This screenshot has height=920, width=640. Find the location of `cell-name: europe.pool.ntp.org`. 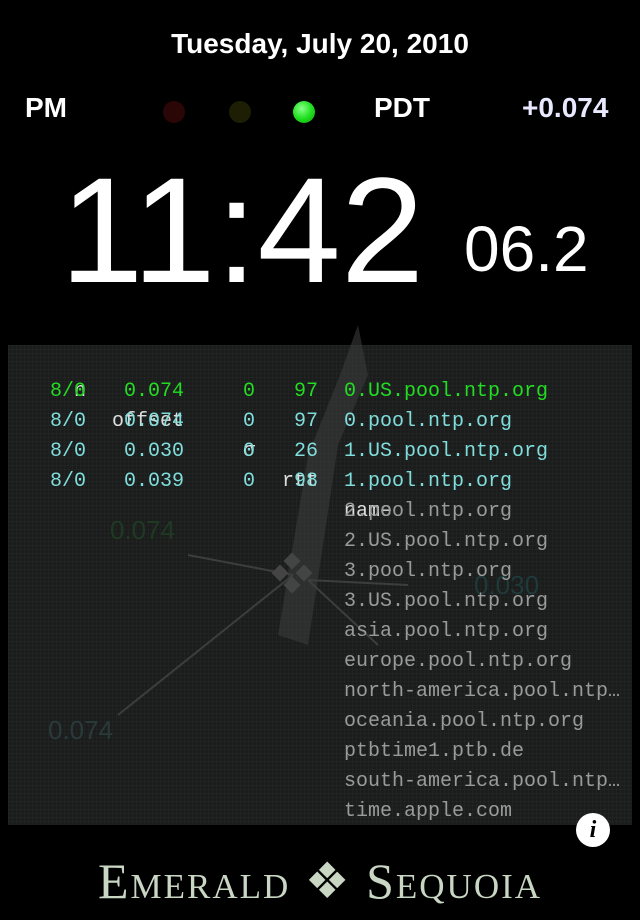

cell-name: europe.pool.ntp.org is located at coordinates (458, 661).